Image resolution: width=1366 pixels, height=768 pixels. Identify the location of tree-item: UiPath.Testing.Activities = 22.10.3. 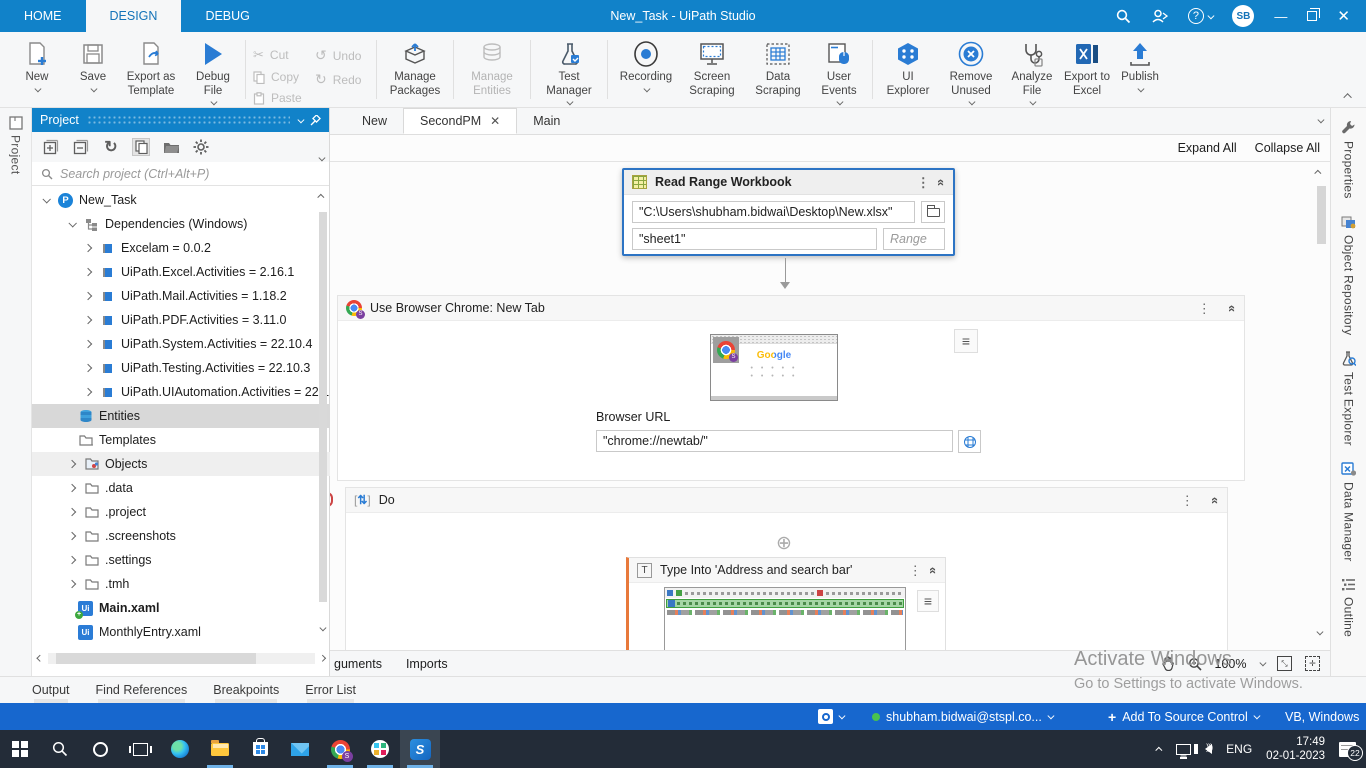
(181, 368).